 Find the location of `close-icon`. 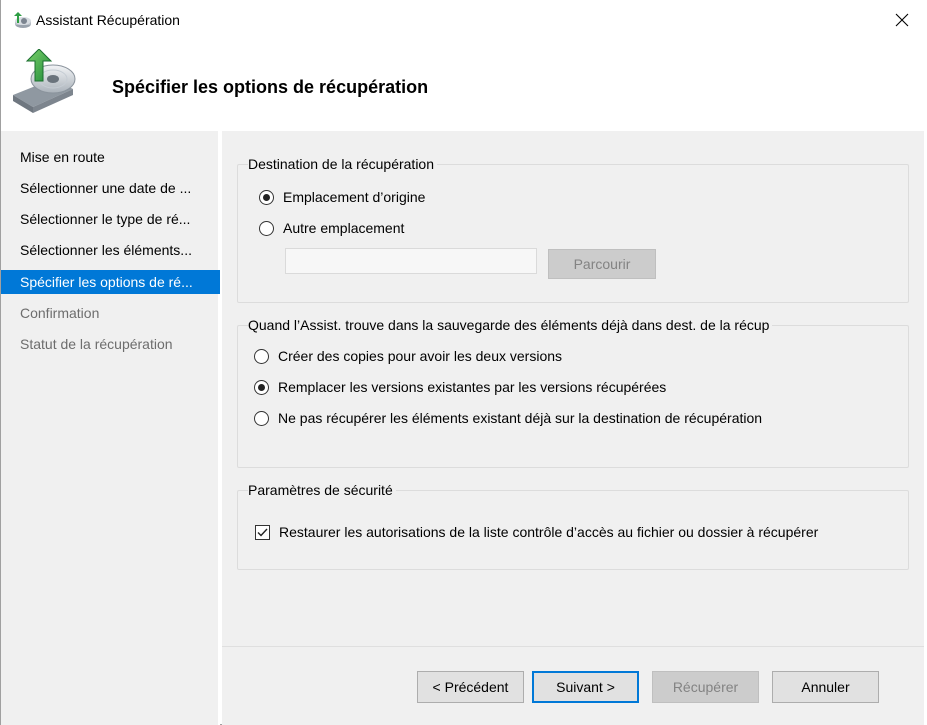

close-icon is located at coordinates (902, 20).